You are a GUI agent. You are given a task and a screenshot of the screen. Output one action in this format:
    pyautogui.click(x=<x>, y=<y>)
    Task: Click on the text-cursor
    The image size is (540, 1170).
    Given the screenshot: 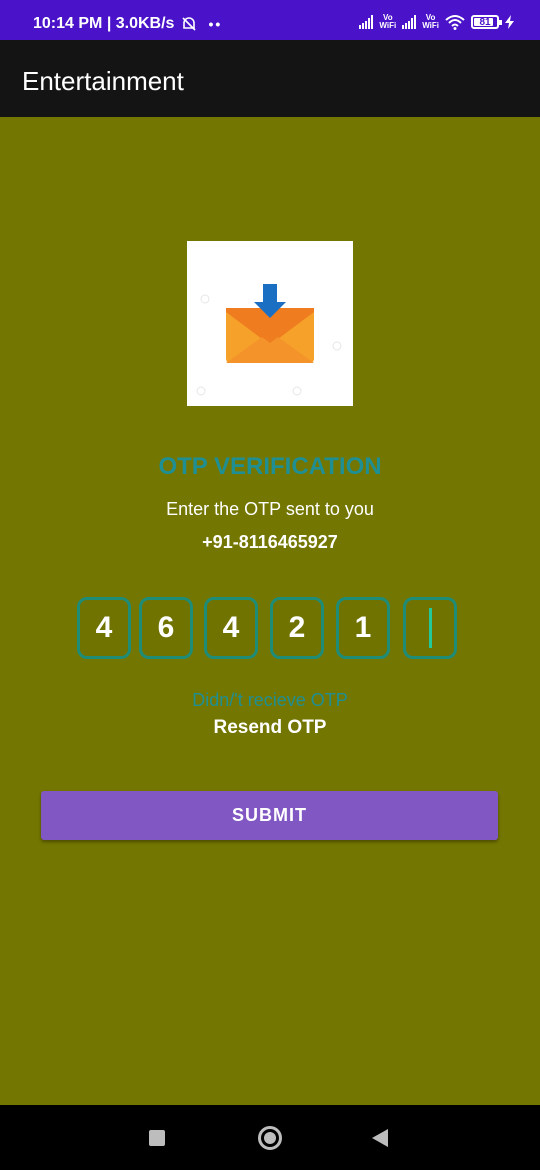 What is the action you would take?
    pyautogui.click(x=430, y=628)
    